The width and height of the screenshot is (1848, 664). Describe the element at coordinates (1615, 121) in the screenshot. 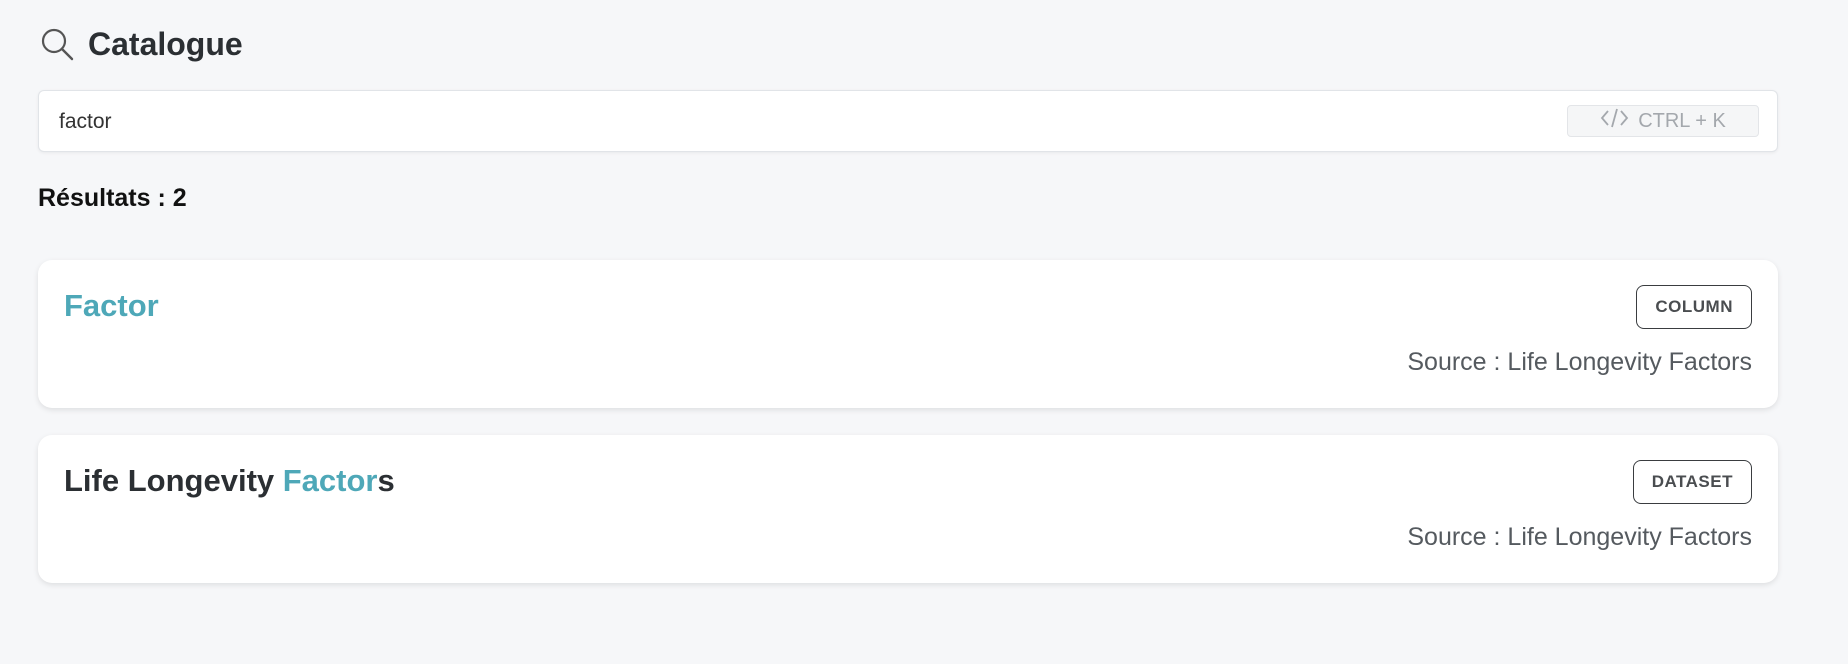

I see `code-icon` at that location.